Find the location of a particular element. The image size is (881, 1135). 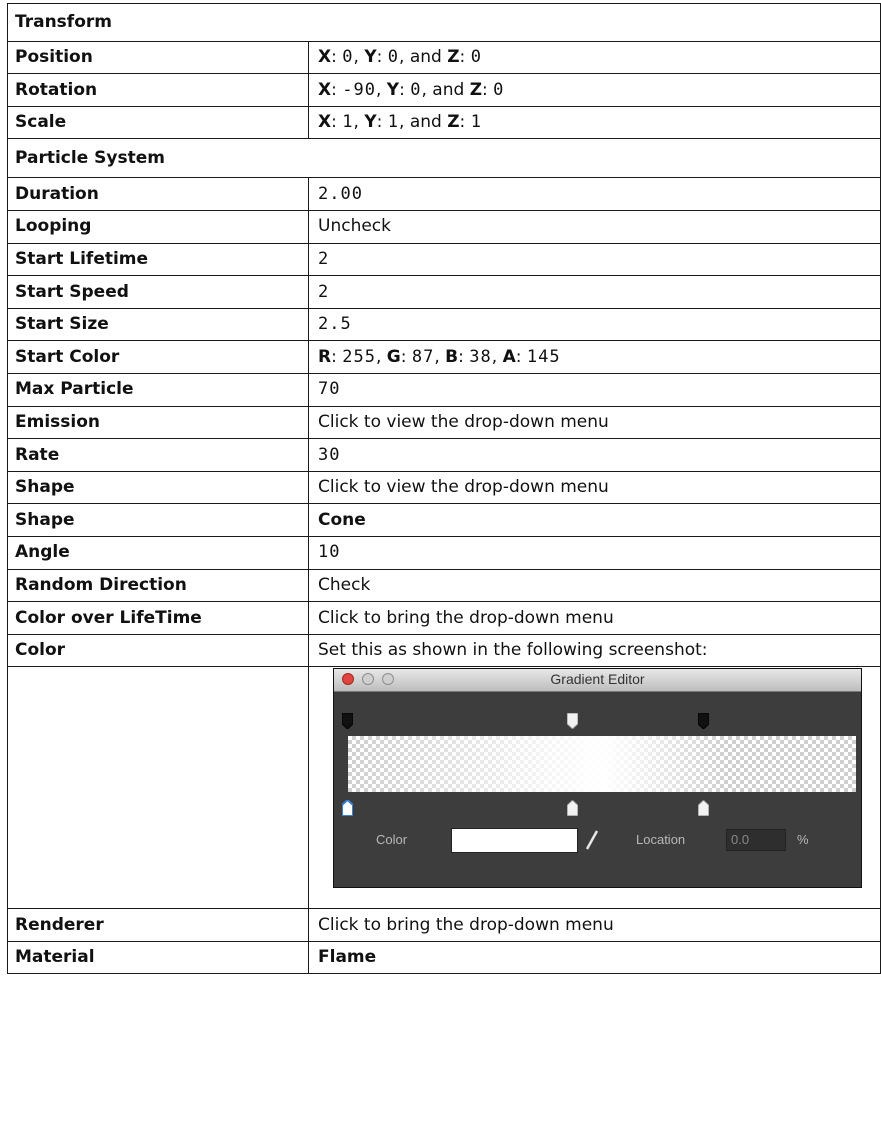

value-start-size: 2.5 is located at coordinates (594, 324).